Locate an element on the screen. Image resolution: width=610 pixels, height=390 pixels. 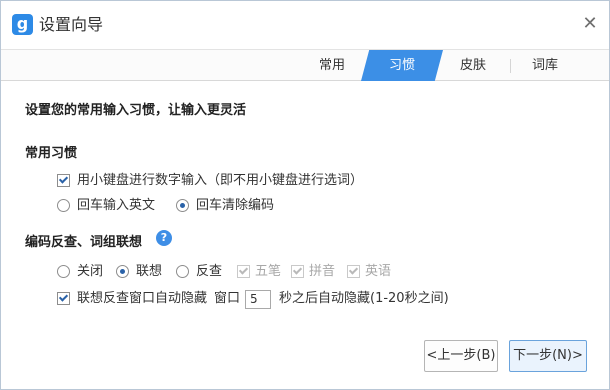
tab-habits: 习惯 is located at coordinates (402, 65).